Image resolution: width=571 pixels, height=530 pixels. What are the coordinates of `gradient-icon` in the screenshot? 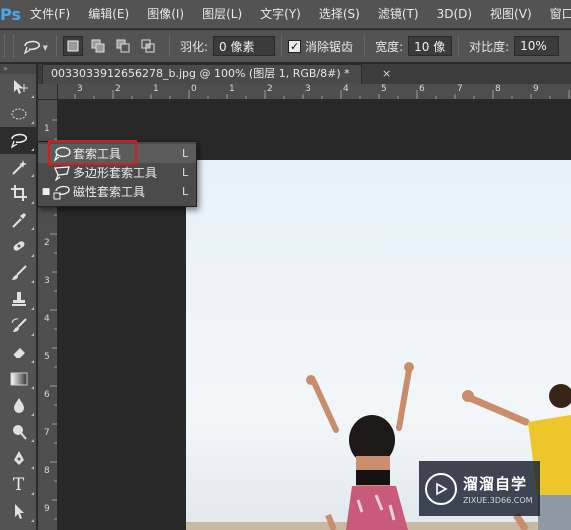 It's located at (18, 379).